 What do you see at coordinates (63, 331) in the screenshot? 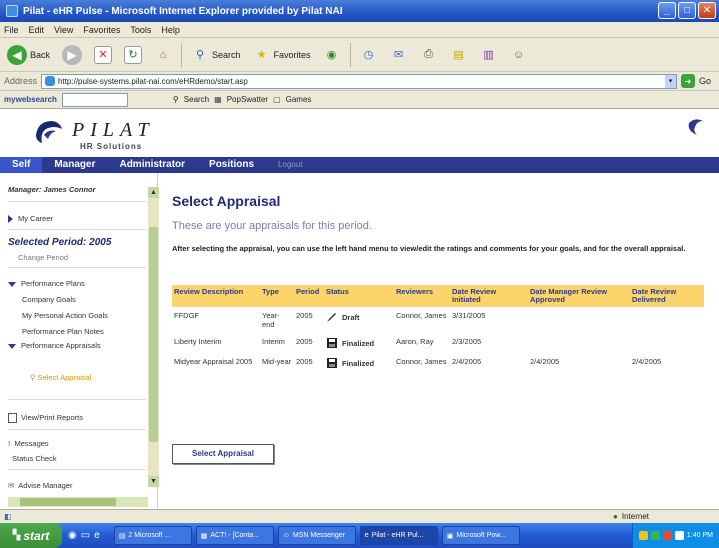
I see `sidebar-item-plan-notes: Performance Plan Notes` at bounding box center [63, 331].